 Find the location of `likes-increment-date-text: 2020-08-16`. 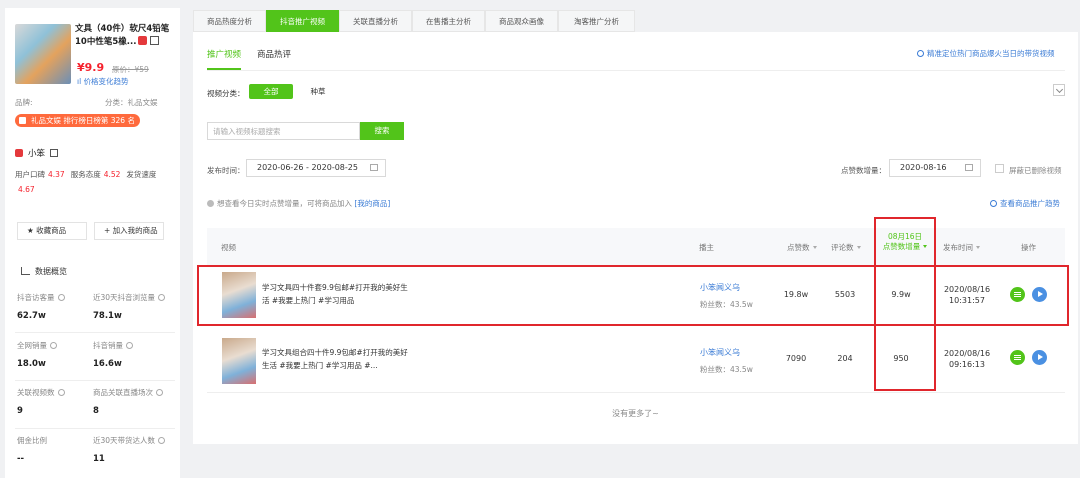

likes-increment-date-text: 2020-08-16 is located at coordinates (923, 167).